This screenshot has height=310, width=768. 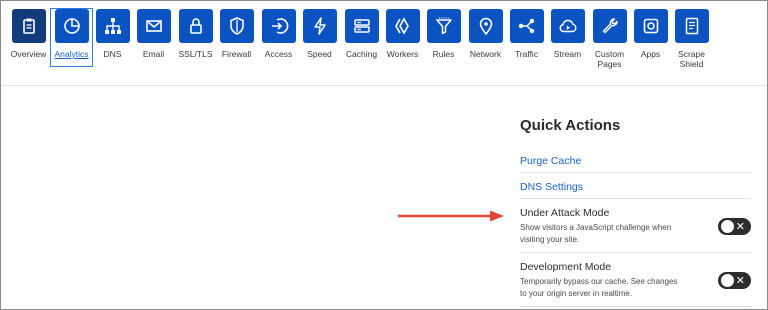 I want to click on nav-label-speed: Speed, so click(x=319, y=54).